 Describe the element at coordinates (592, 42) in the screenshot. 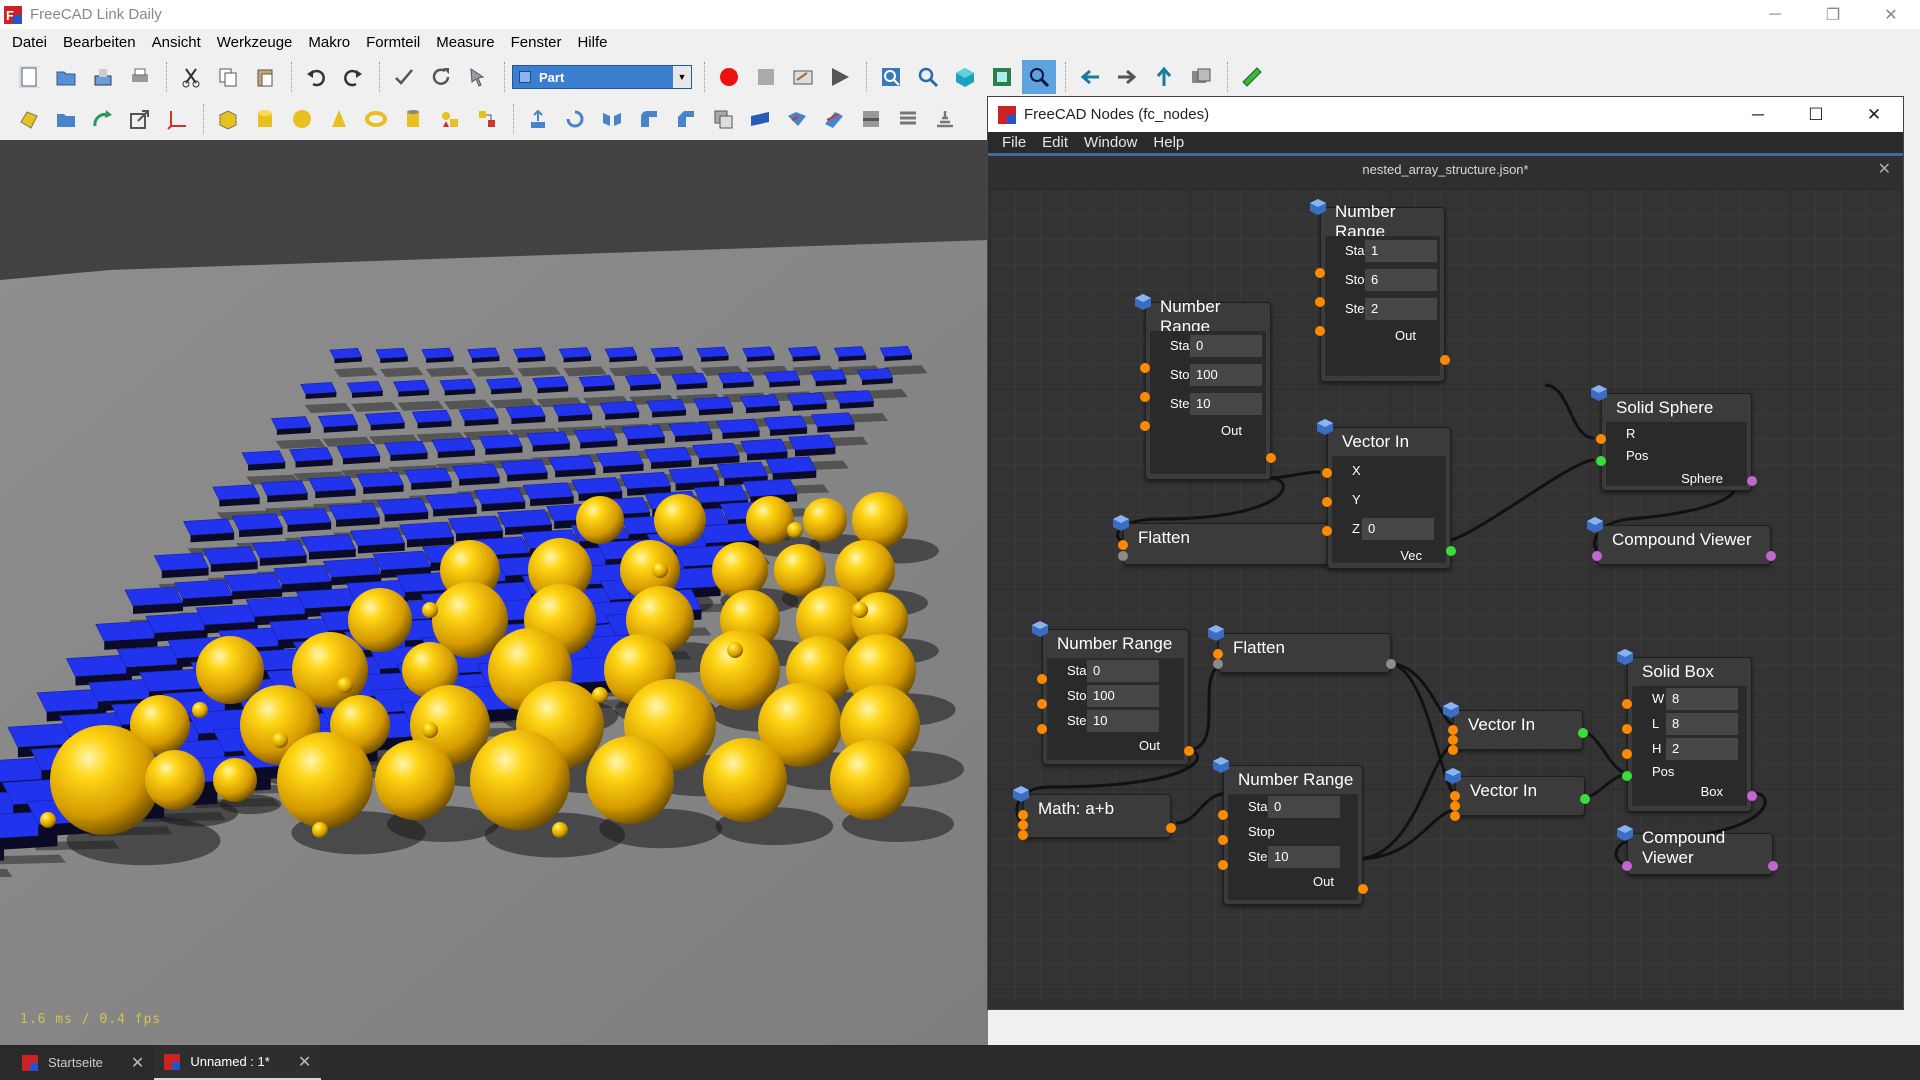

I see `menu-hilfe: Hilfe` at that location.